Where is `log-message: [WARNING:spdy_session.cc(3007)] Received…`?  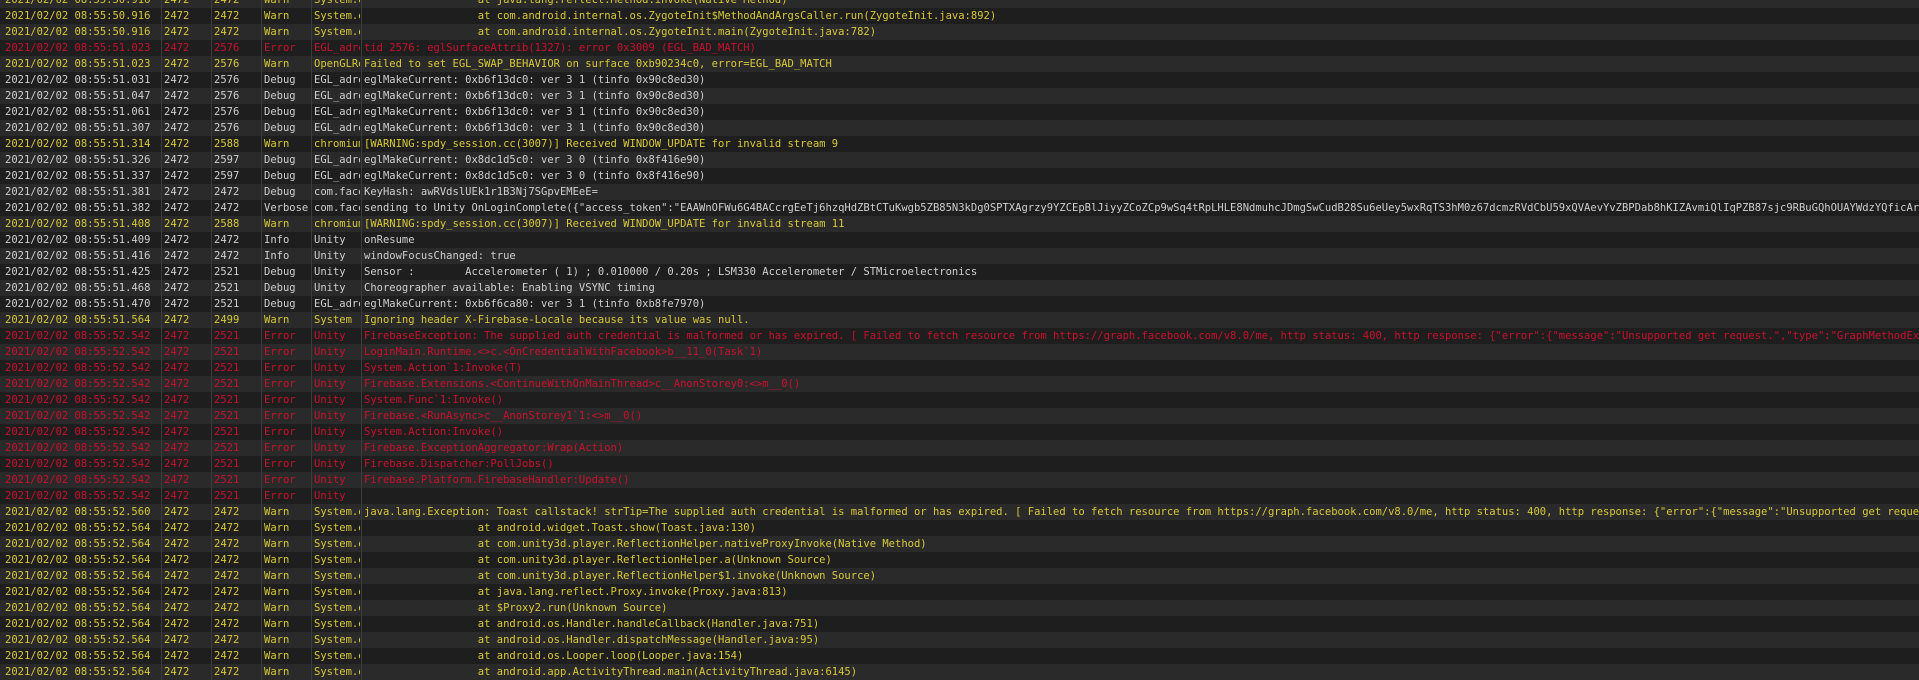
log-message: [WARNING:spdy_session.cc(3007)] Received… is located at coordinates (604, 224).